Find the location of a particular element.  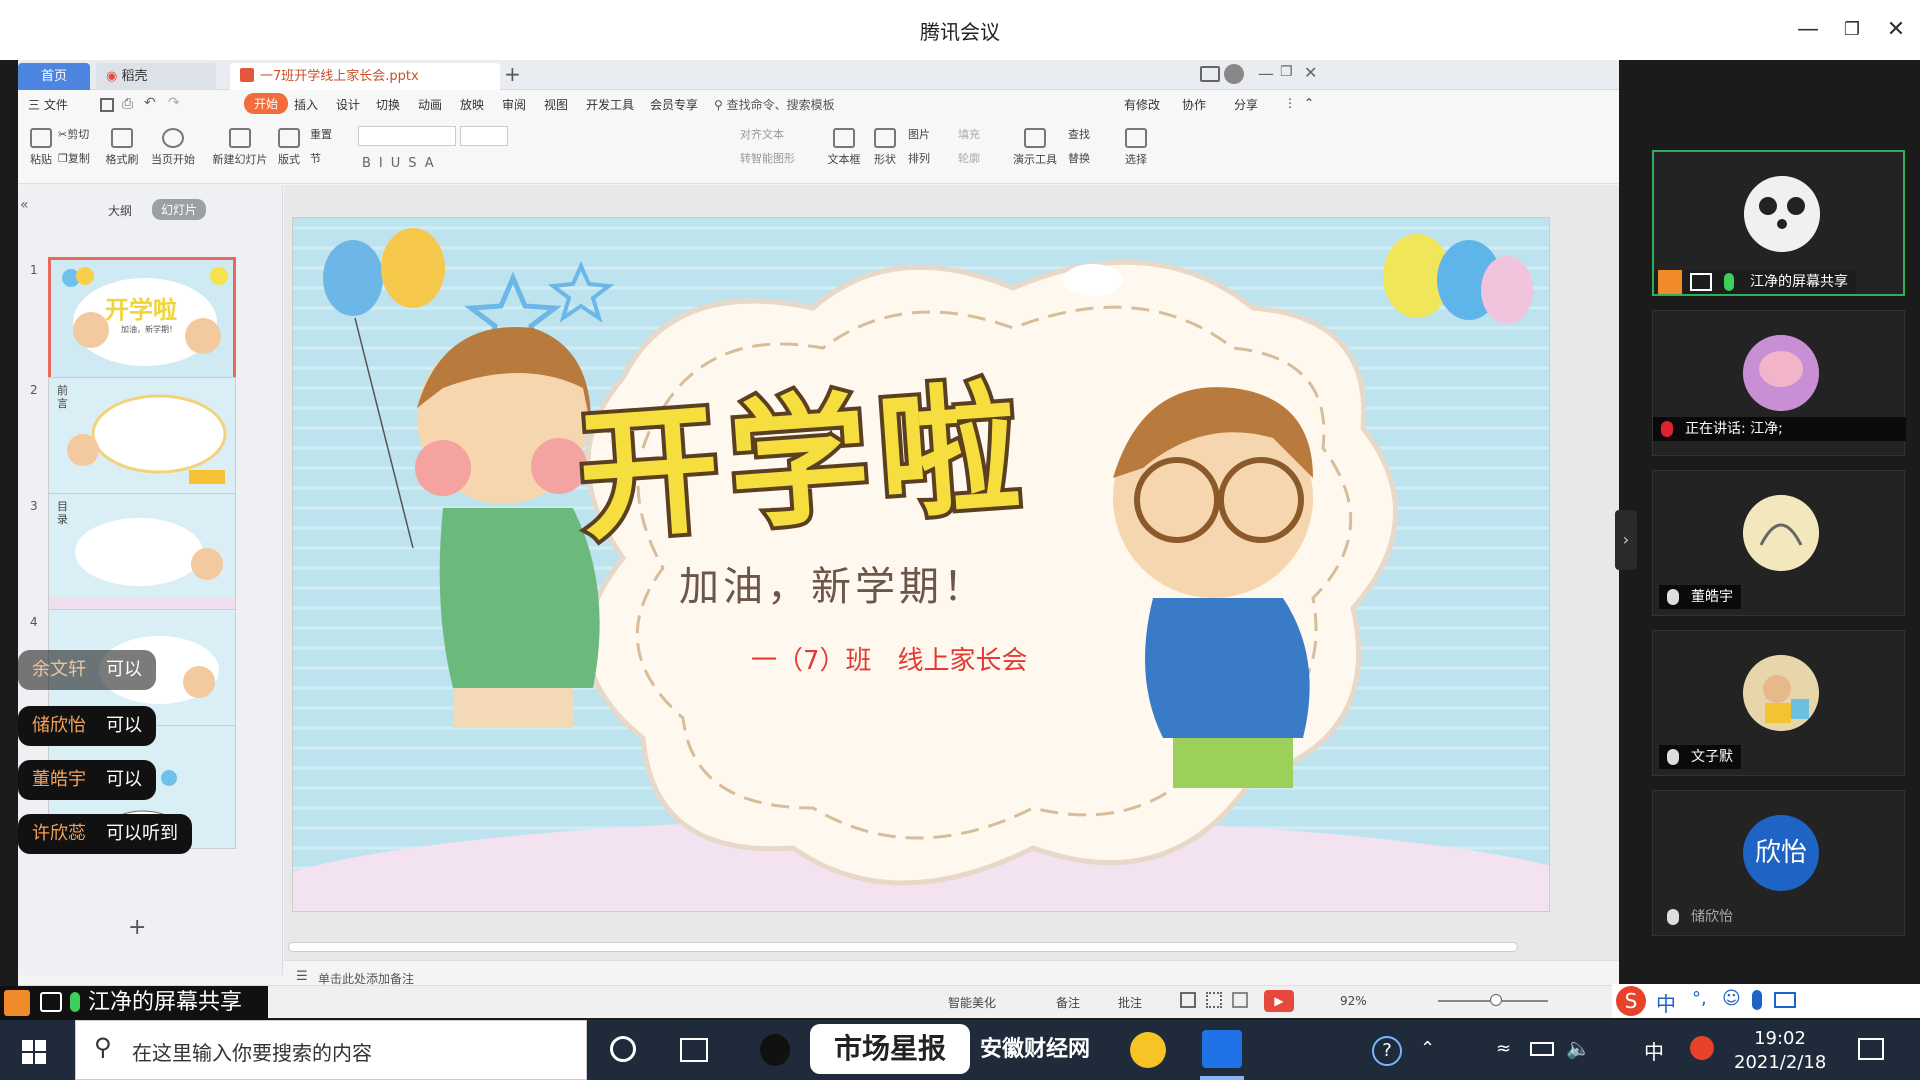

find-button: 查找 is located at coordinates (1090, 134).